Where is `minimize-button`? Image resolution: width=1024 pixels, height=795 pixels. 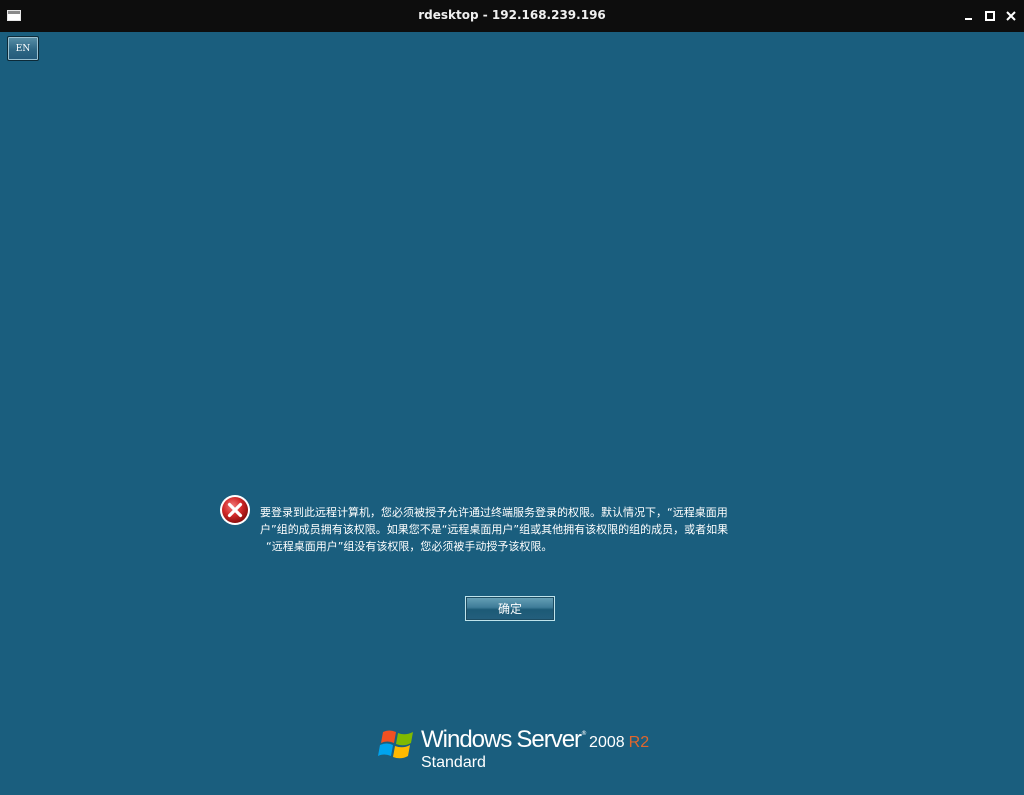 minimize-button is located at coordinates (968, 16).